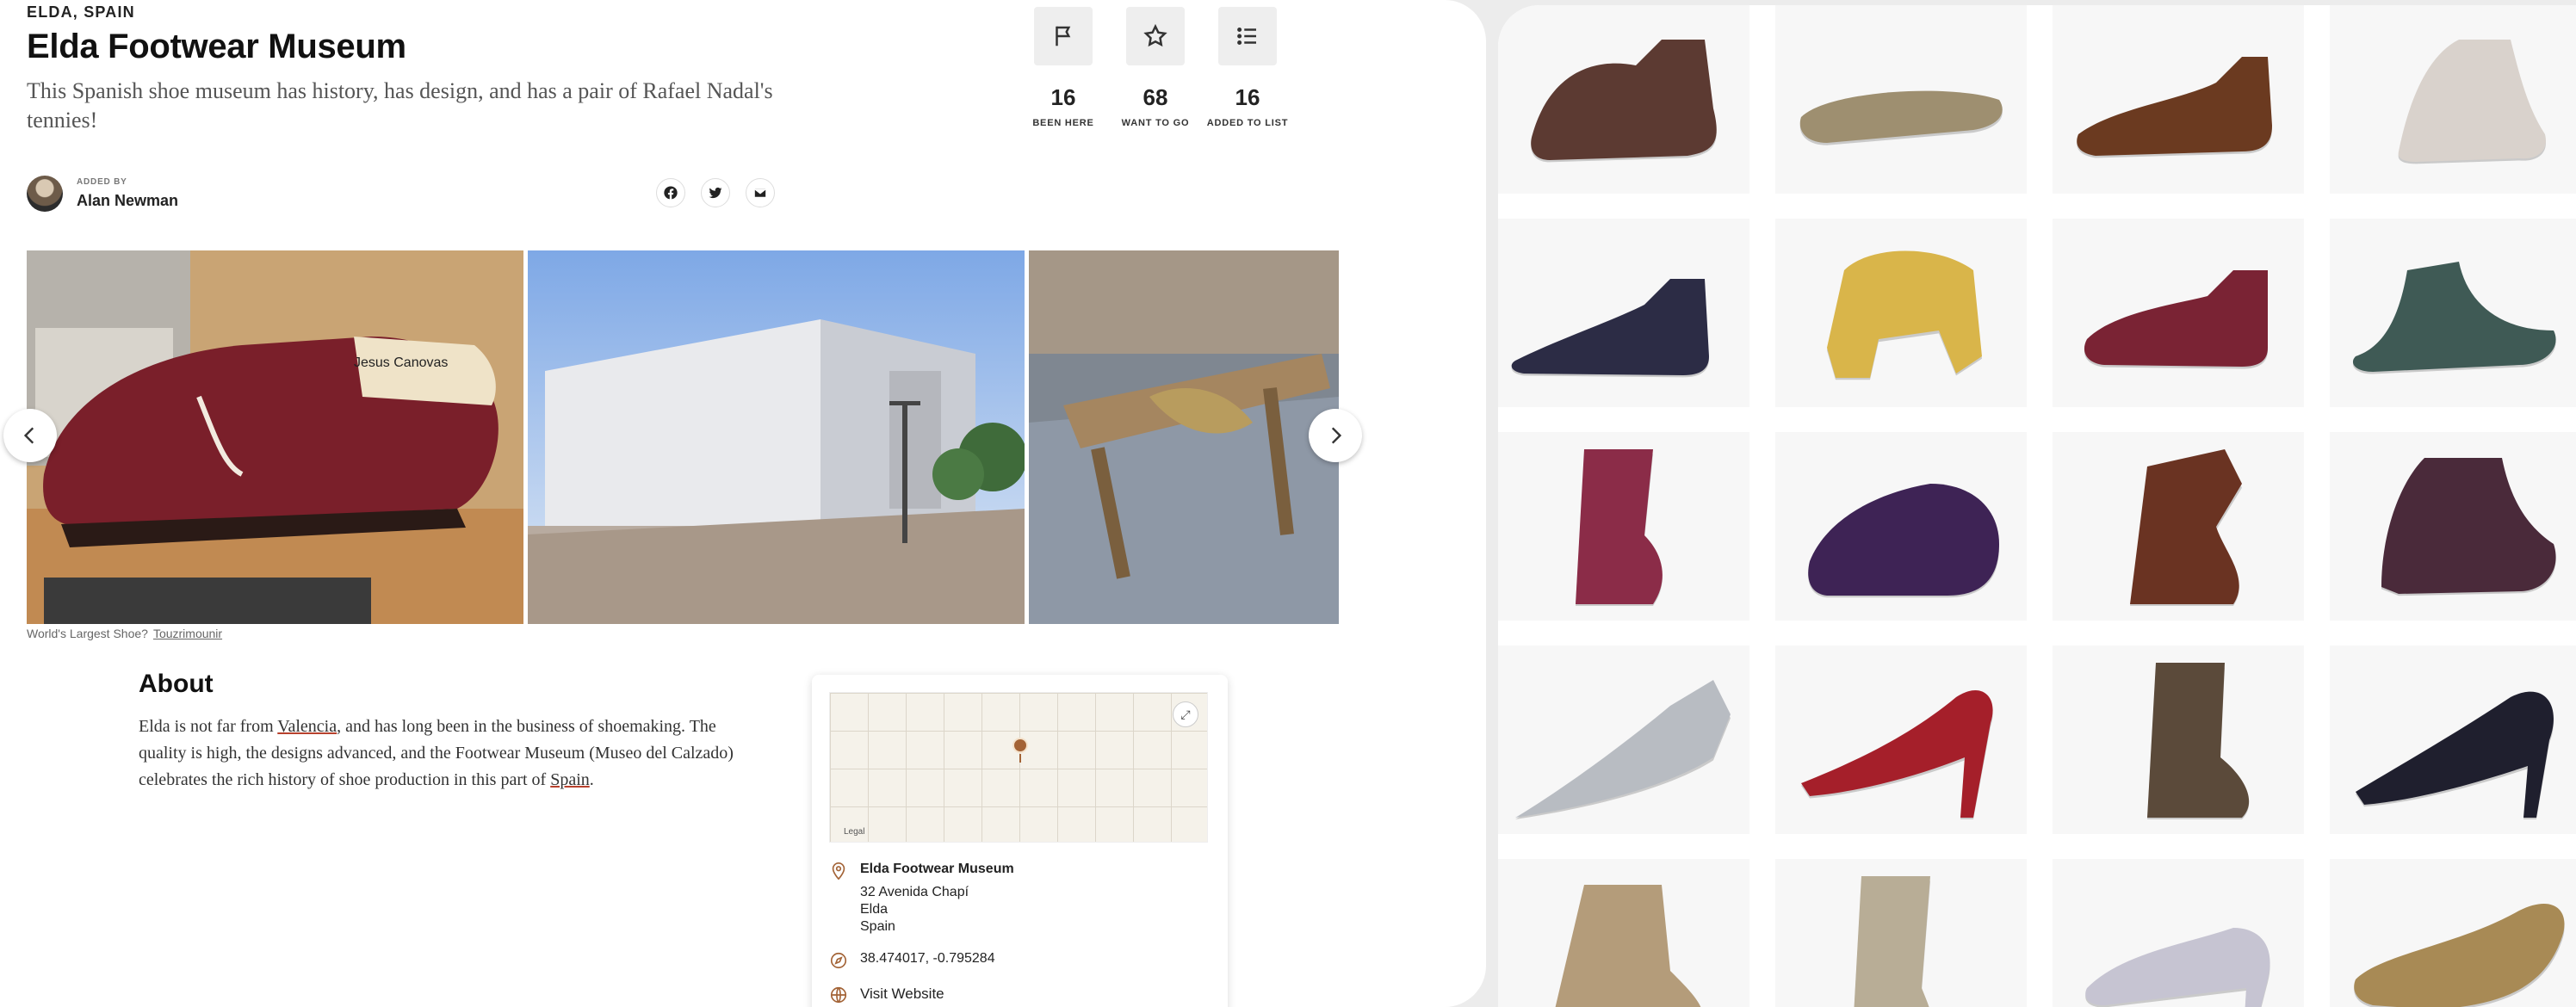 The height and width of the screenshot is (1007, 2576). Describe the element at coordinates (81, 13) in the screenshot. I see `location-kicker: ELDA, SPAIN` at that location.